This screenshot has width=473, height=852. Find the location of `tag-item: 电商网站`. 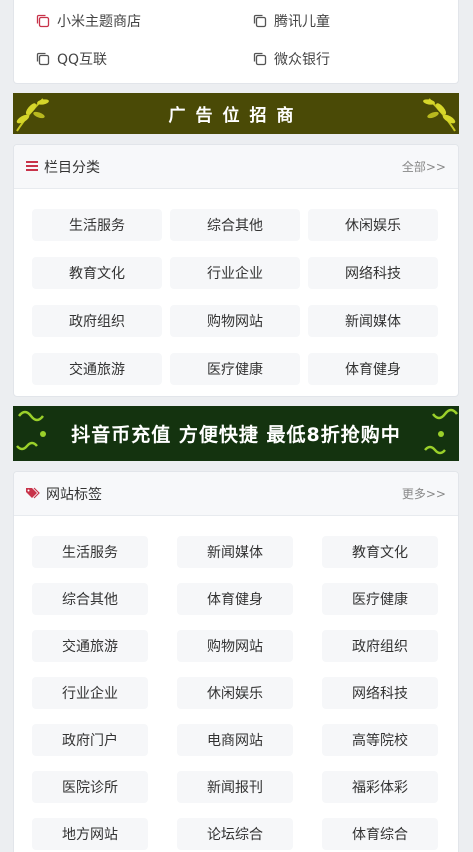

tag-item: 电商网站 is located at coordinates (235, 740).